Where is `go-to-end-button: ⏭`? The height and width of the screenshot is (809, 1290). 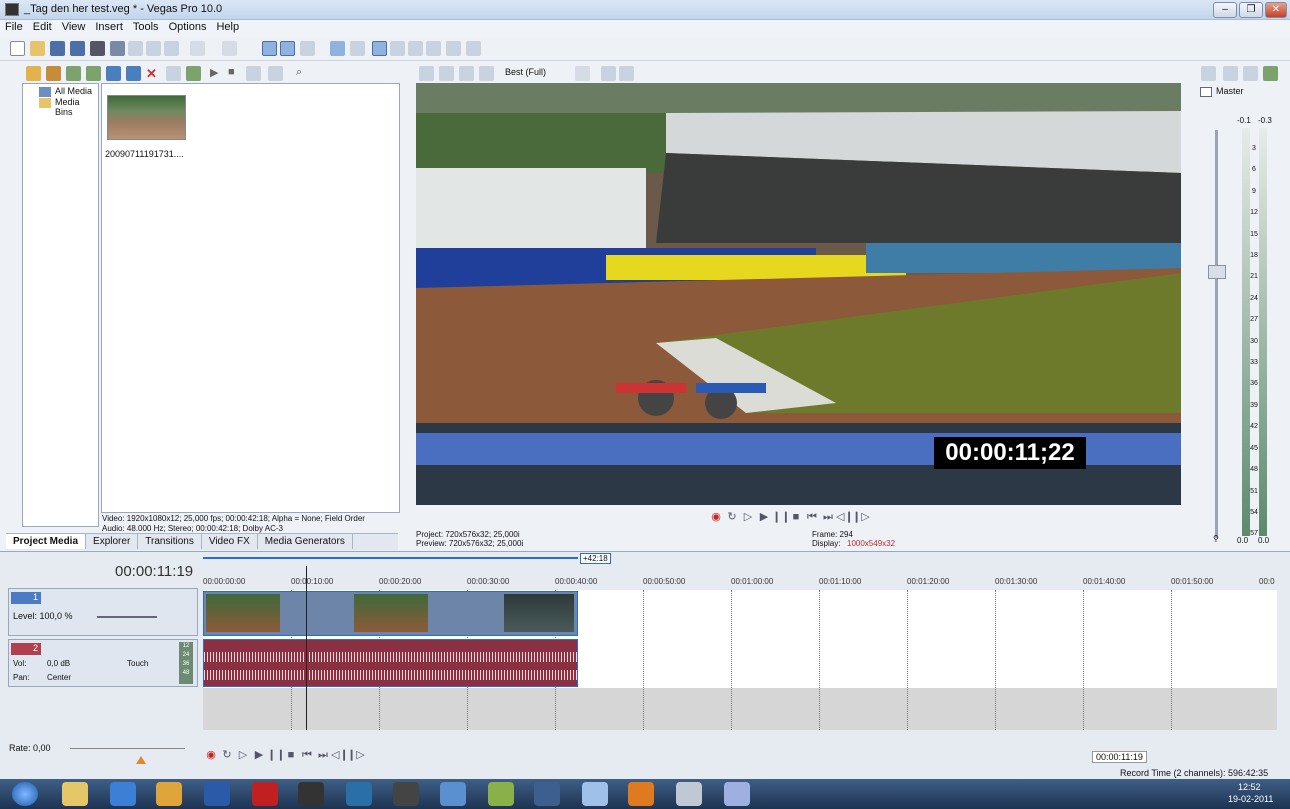 go-to-end-button: ⏭ is located at coordinates (828, 517).